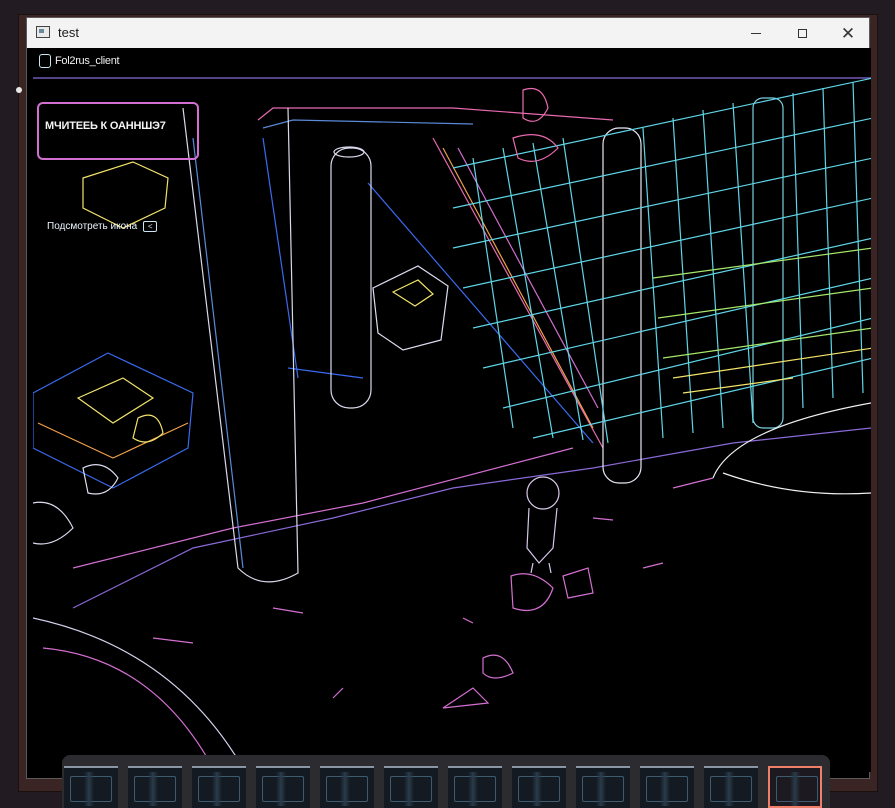 Image resolution: width=895 pixels, height=808 pixels. I want to click on crate-left-trim, so click(113, 440).